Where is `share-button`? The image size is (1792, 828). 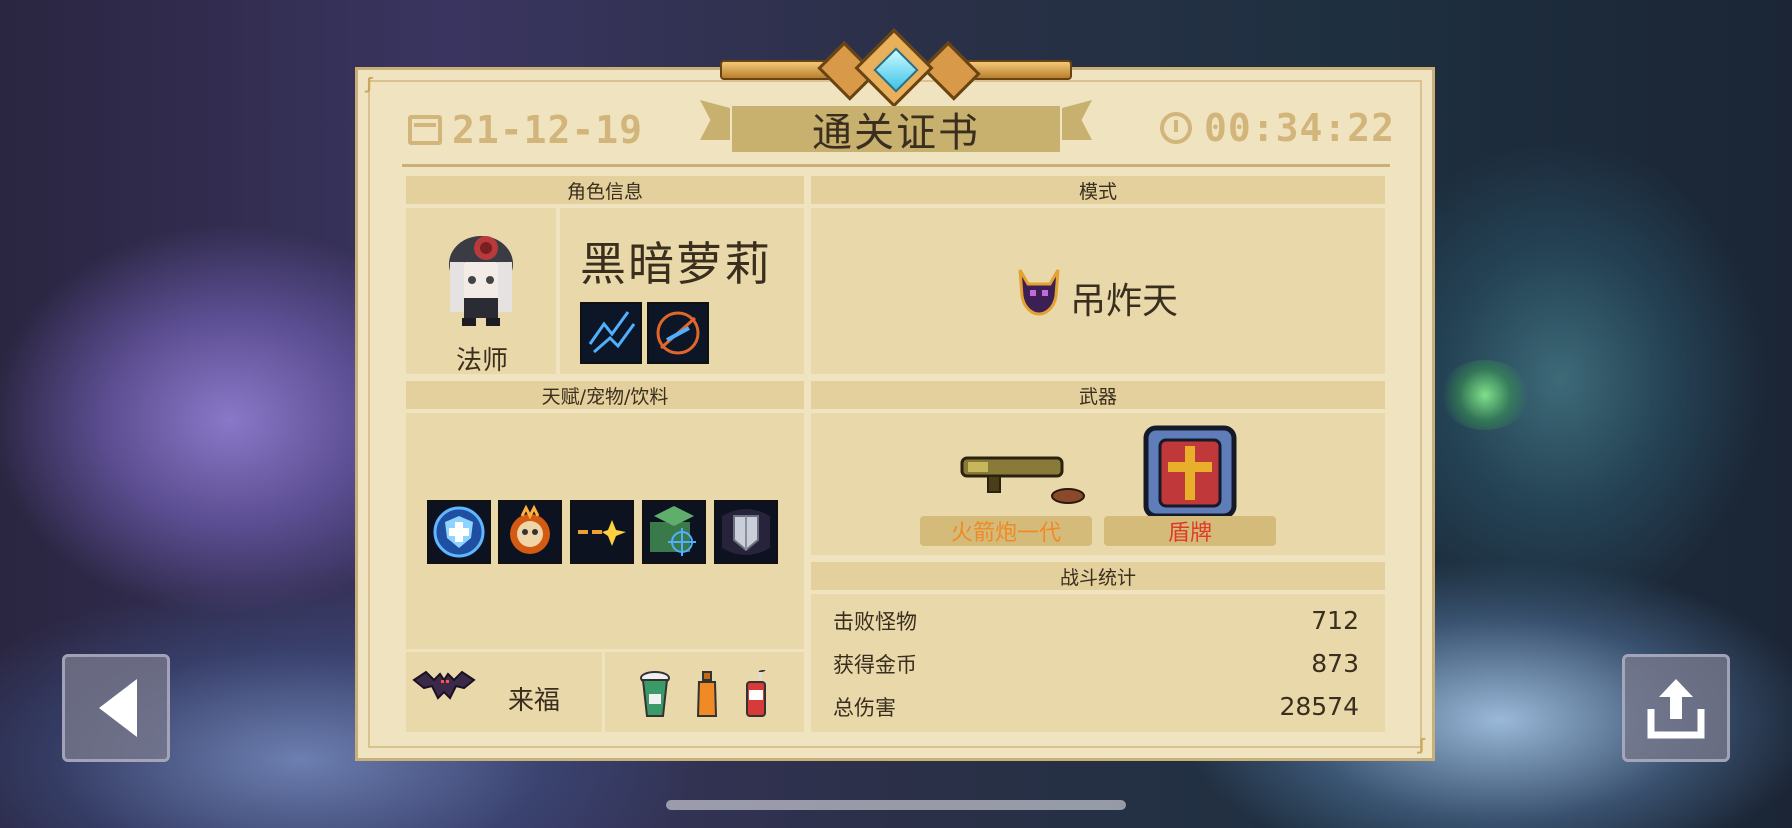
share-button is located at coordinates (1676, 708).